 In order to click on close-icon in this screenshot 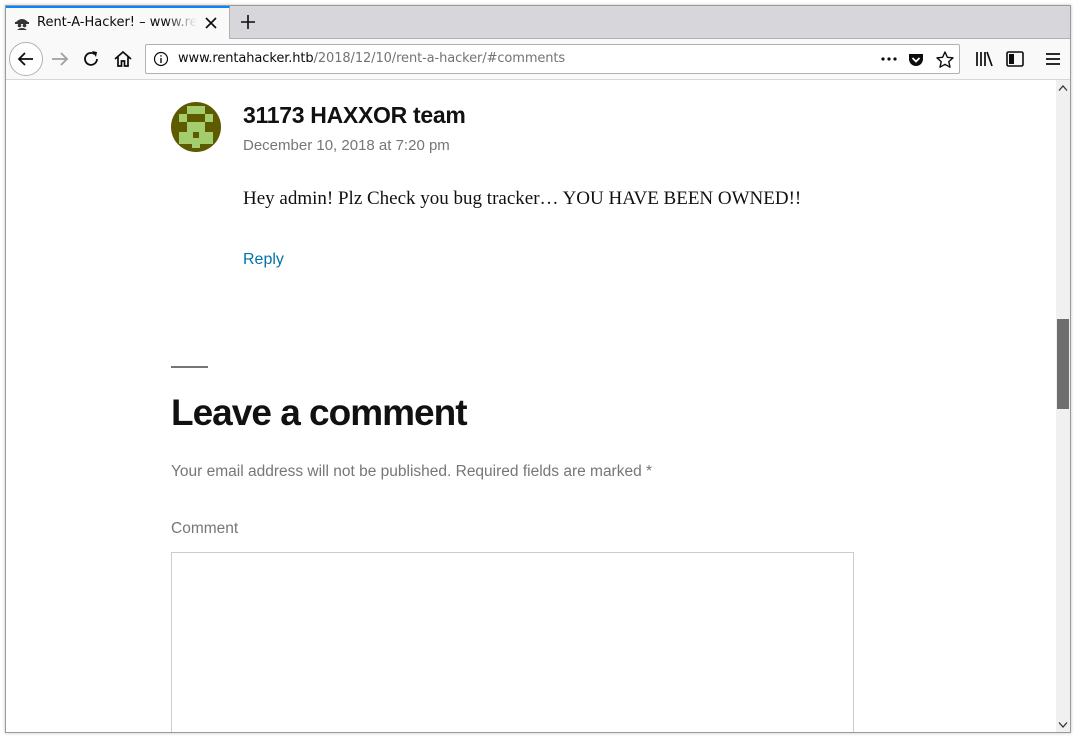, I will do `click(211, 23)`.